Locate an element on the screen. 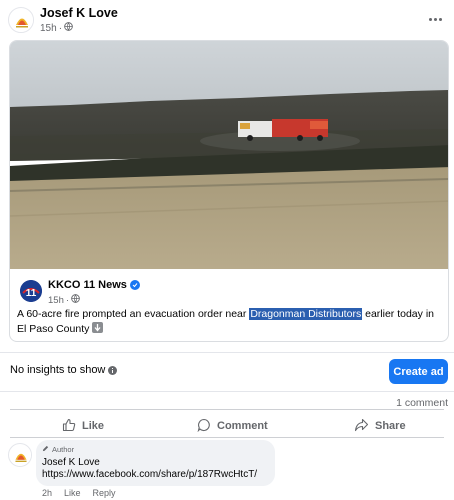 Image resolution: width=454 pixels, height=500 pixels. shared-page-name: KKCO 11 News is located at coordinates (94, 285).